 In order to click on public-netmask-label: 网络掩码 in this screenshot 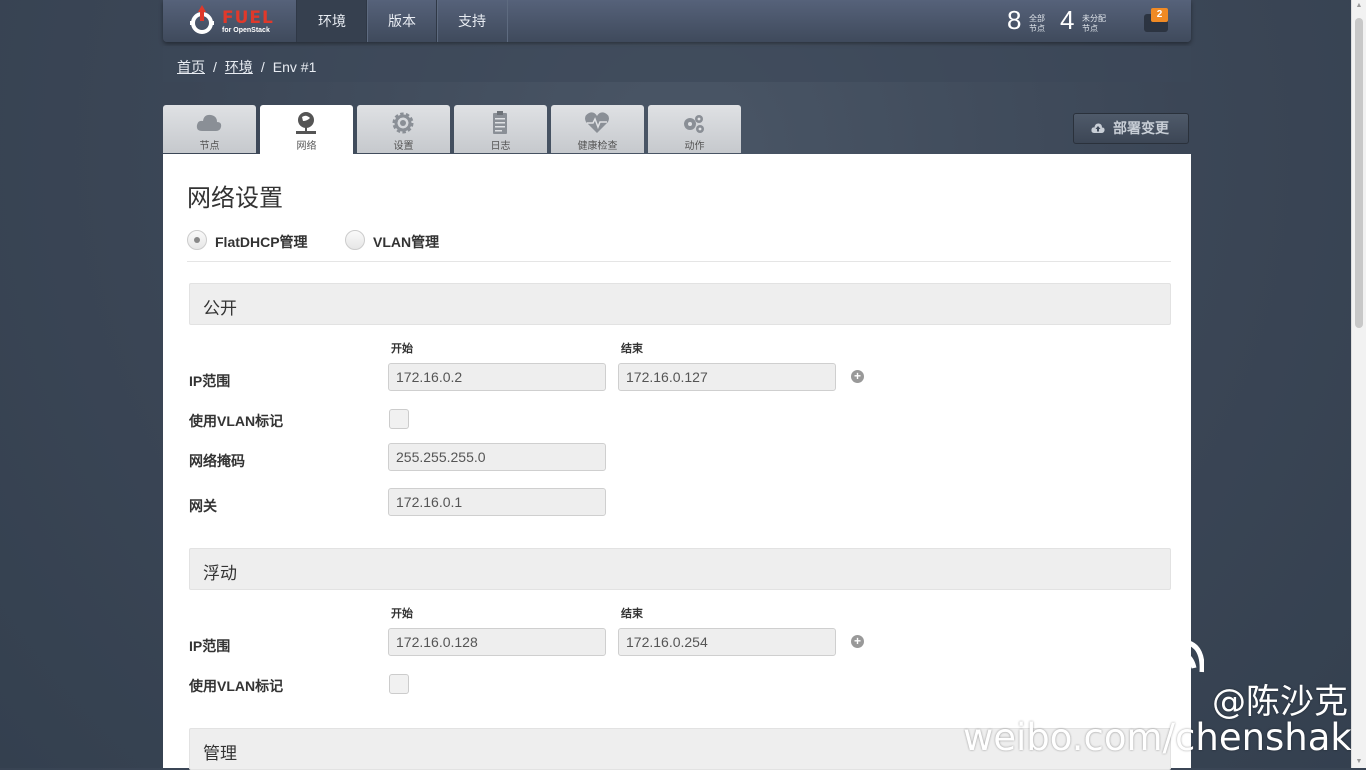, I will do `click(217, 461)`.